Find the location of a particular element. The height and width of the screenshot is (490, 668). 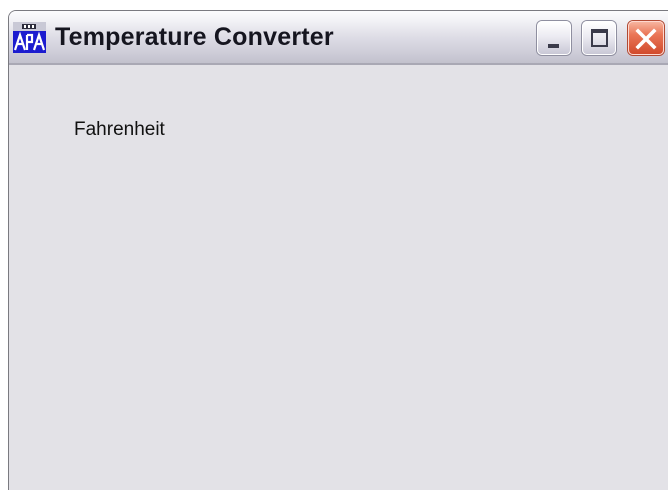

minimize-icon is located at coordinates (553, 46).